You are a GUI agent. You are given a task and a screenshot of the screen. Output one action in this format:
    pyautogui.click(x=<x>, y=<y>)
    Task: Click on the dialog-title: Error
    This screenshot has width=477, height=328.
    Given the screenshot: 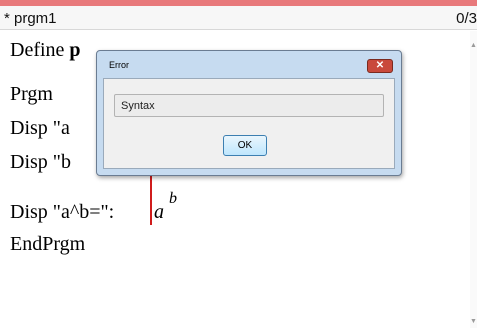 What is the action you would take?
    pyautogui.click(x=119, y=65)
    